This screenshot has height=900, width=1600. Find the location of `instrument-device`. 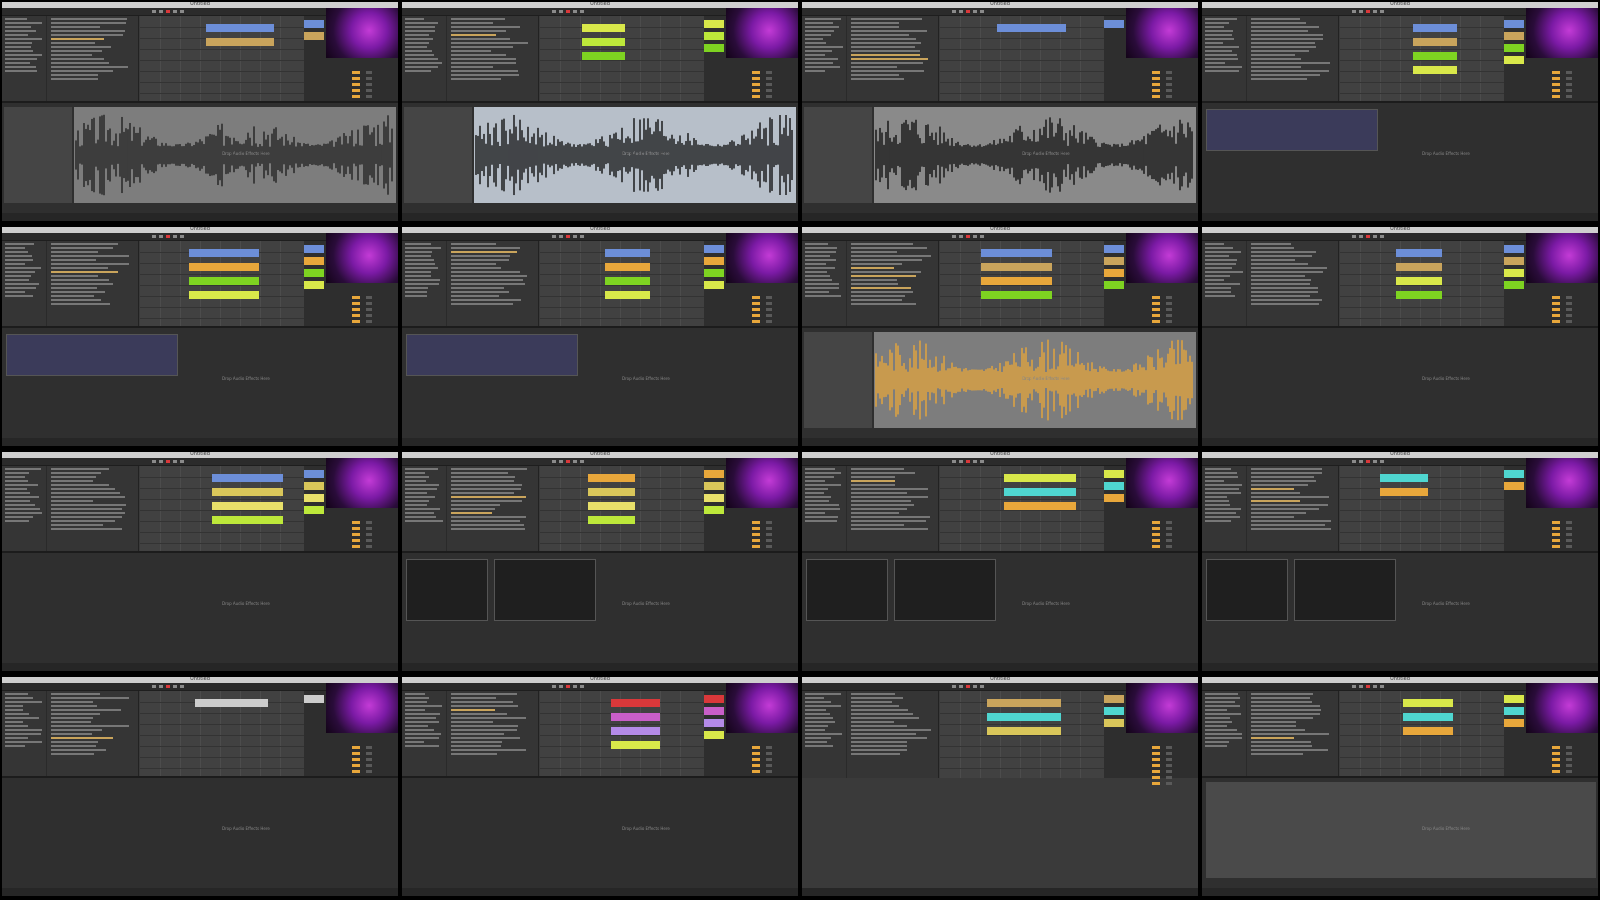

instrument-device is located at coordinates (492, 355).